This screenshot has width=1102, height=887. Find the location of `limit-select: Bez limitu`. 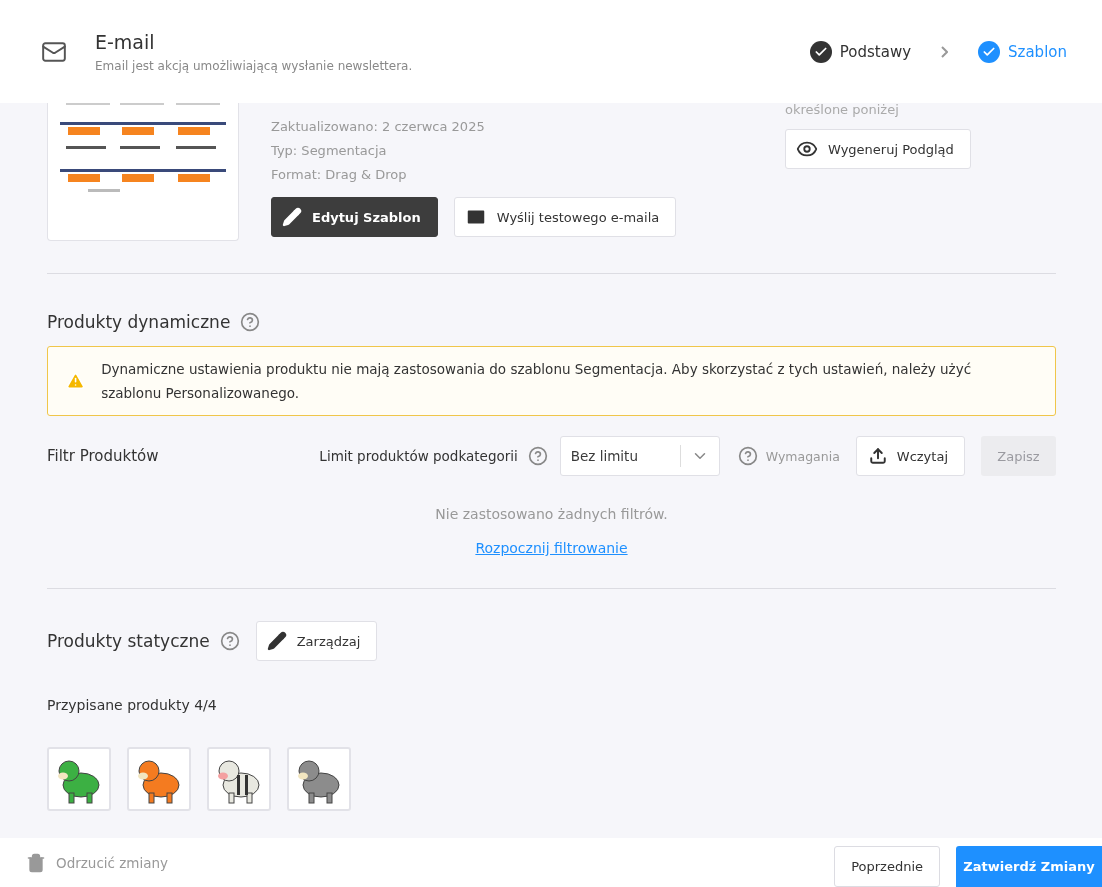

limit-select: Bez limitu is located at coordinates (639, 456).